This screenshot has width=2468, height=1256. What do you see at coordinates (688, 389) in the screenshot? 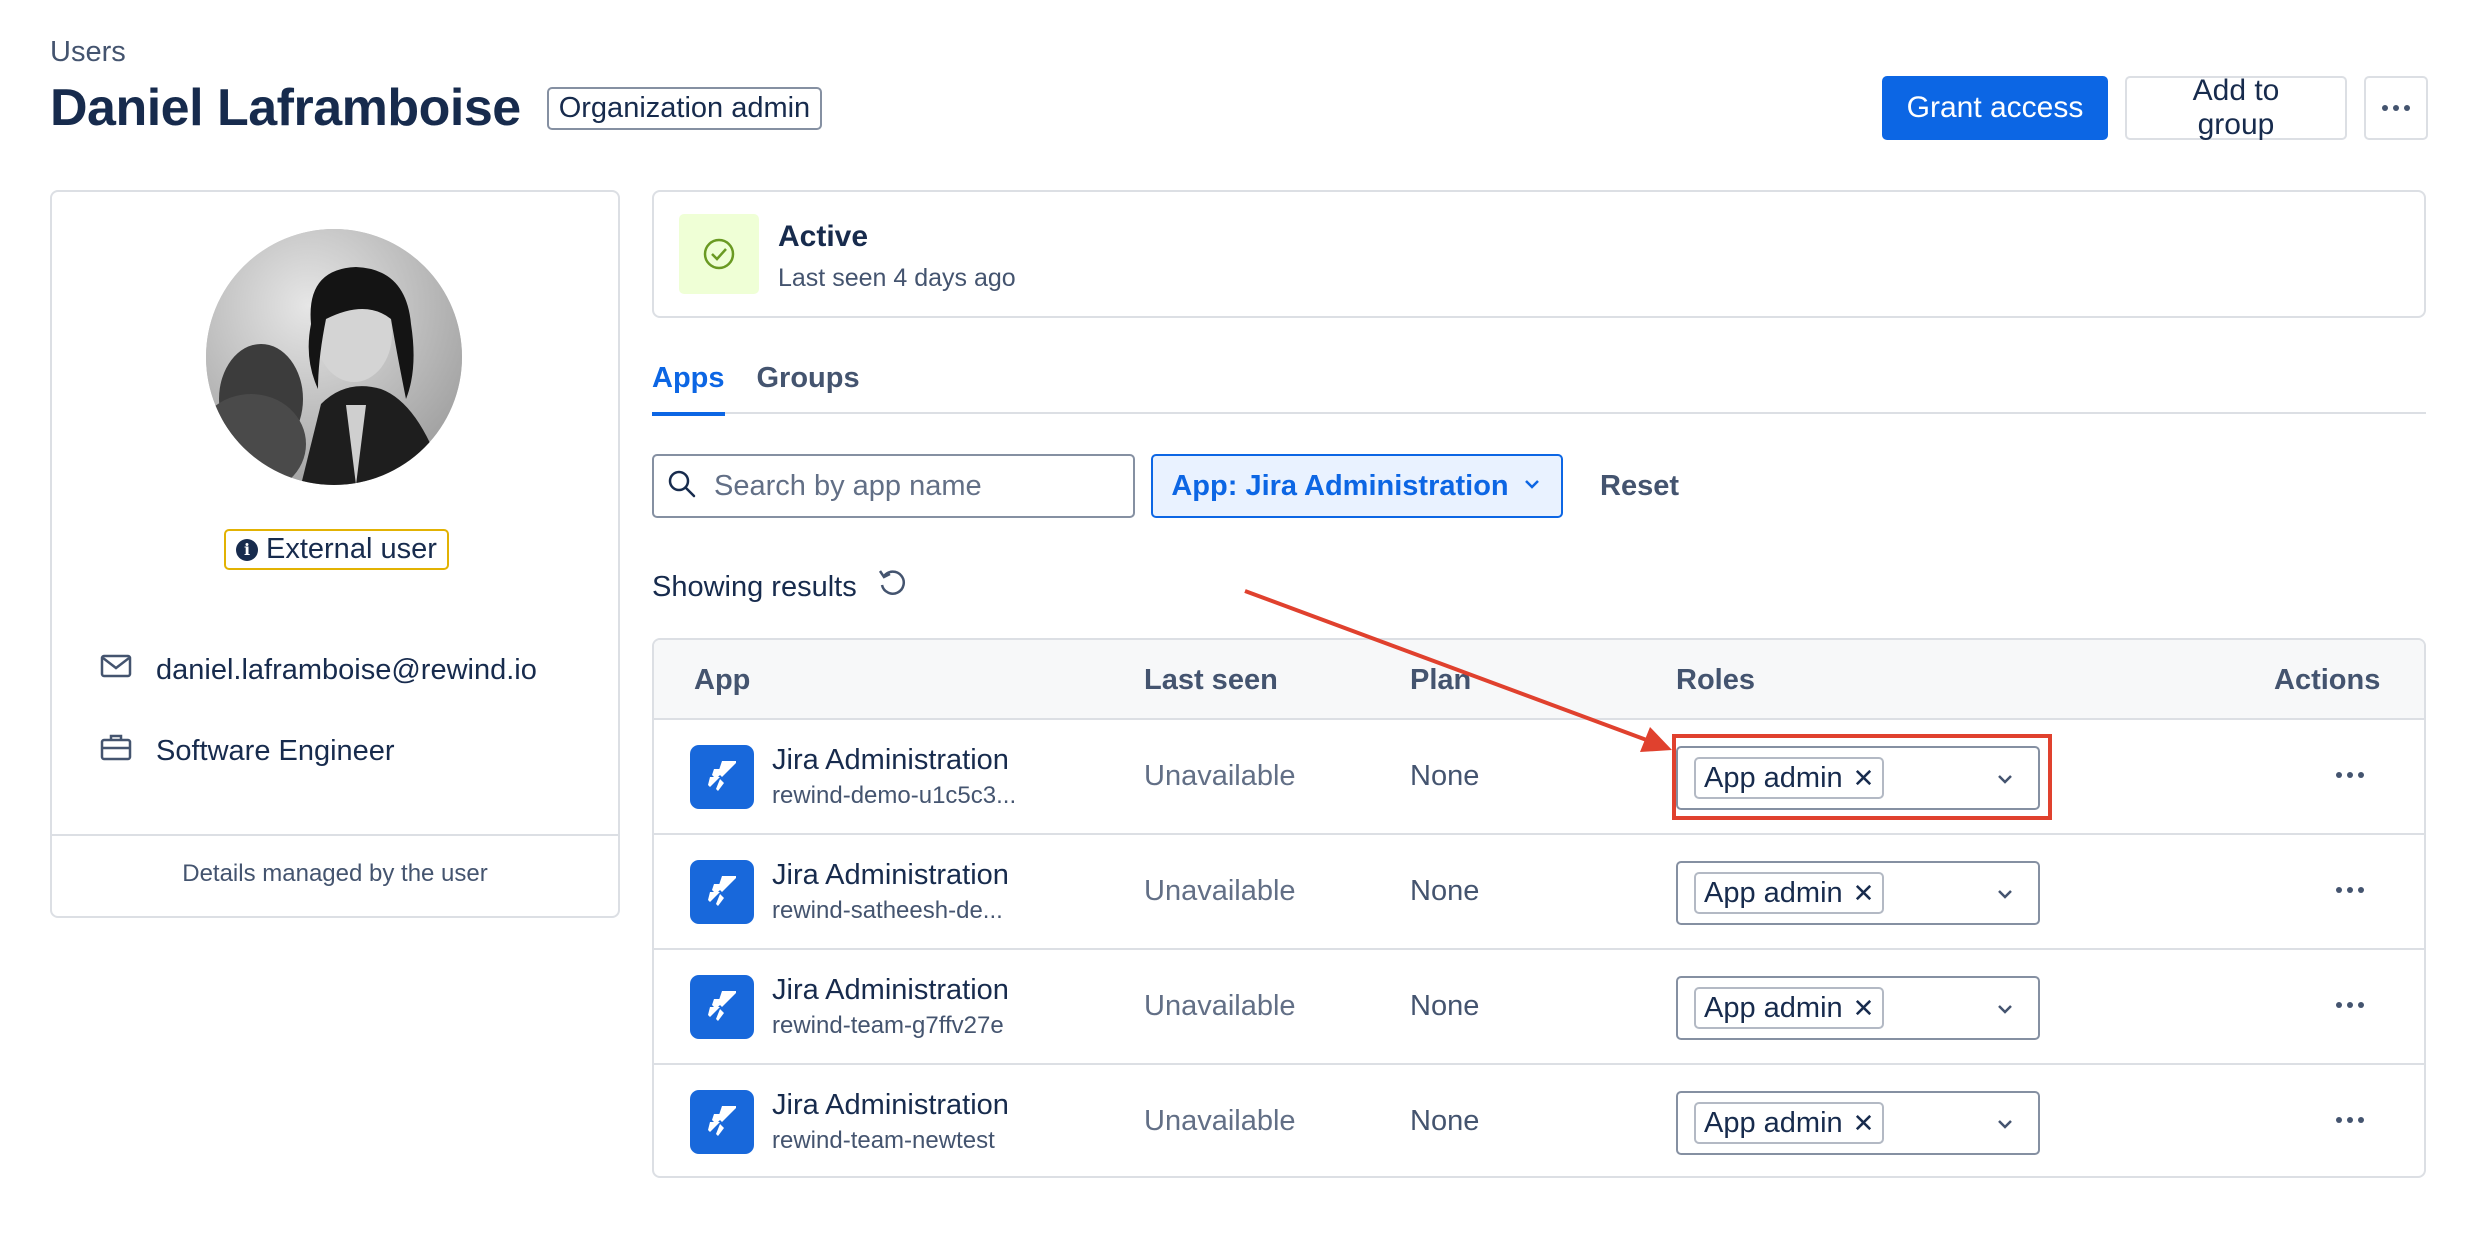
I see `tab-apps: Apps` at bounding box center [688, 389].